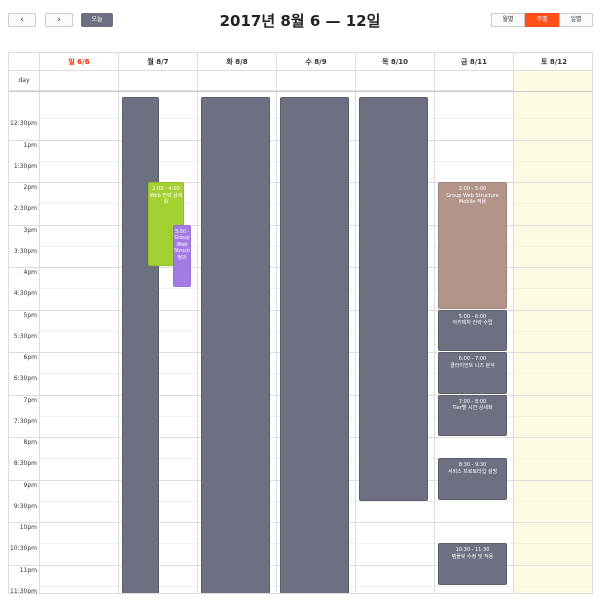 The width and height of the screenshot is (600, 600). I want to click on day-header-2: 화 8/8, so click(236, 62).